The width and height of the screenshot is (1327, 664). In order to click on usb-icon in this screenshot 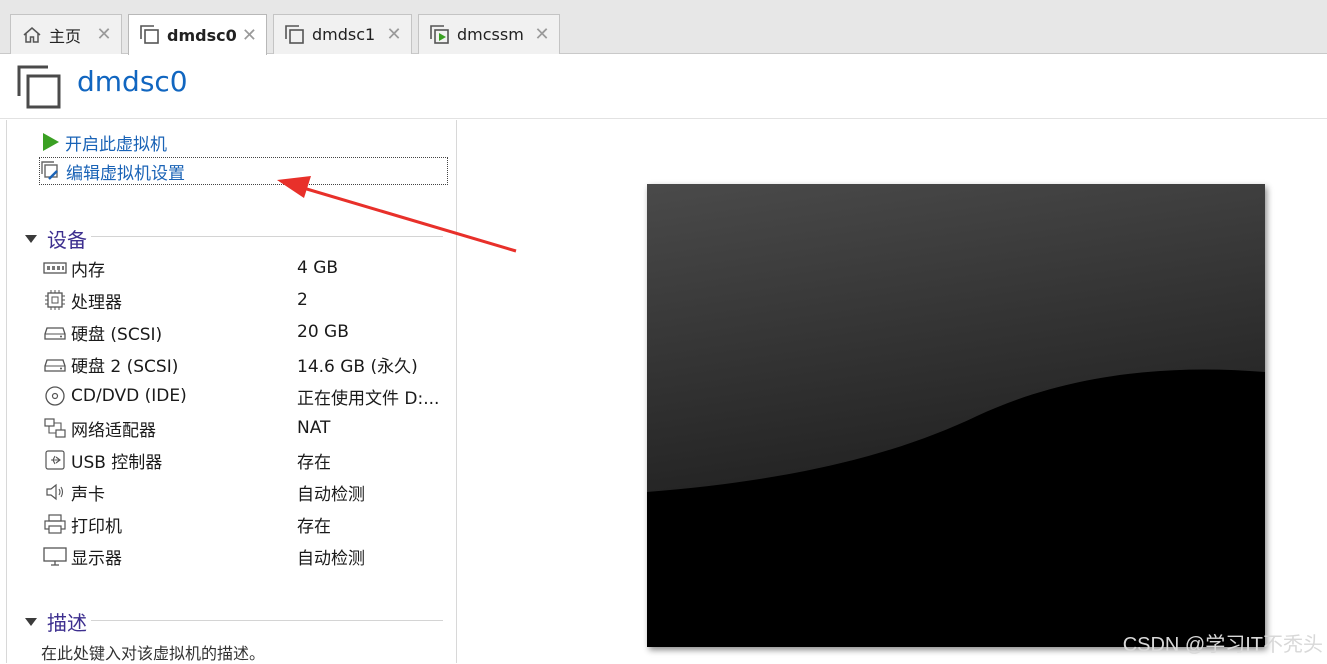, I will do `click(55, 460)`.